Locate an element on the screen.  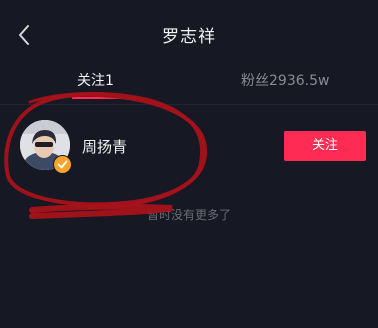
no-more-text: 暂时没有更多了 is located at coordinates (188, 215).